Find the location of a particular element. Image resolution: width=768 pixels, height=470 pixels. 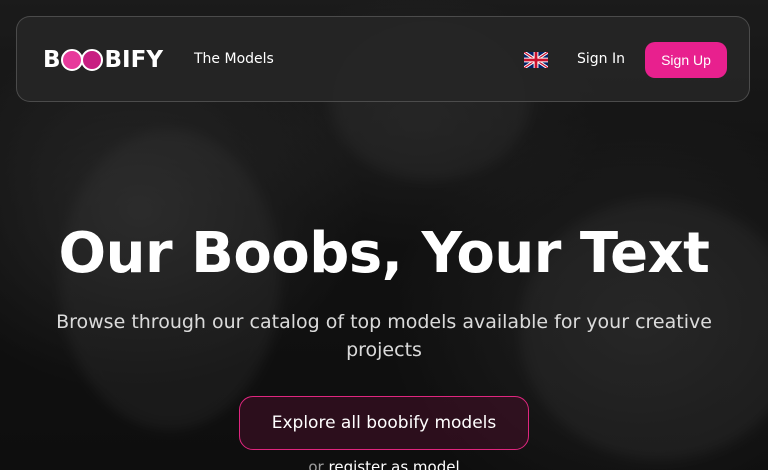

hero-title: Our Boobs, Your Text is located at coordinates (384, 253).